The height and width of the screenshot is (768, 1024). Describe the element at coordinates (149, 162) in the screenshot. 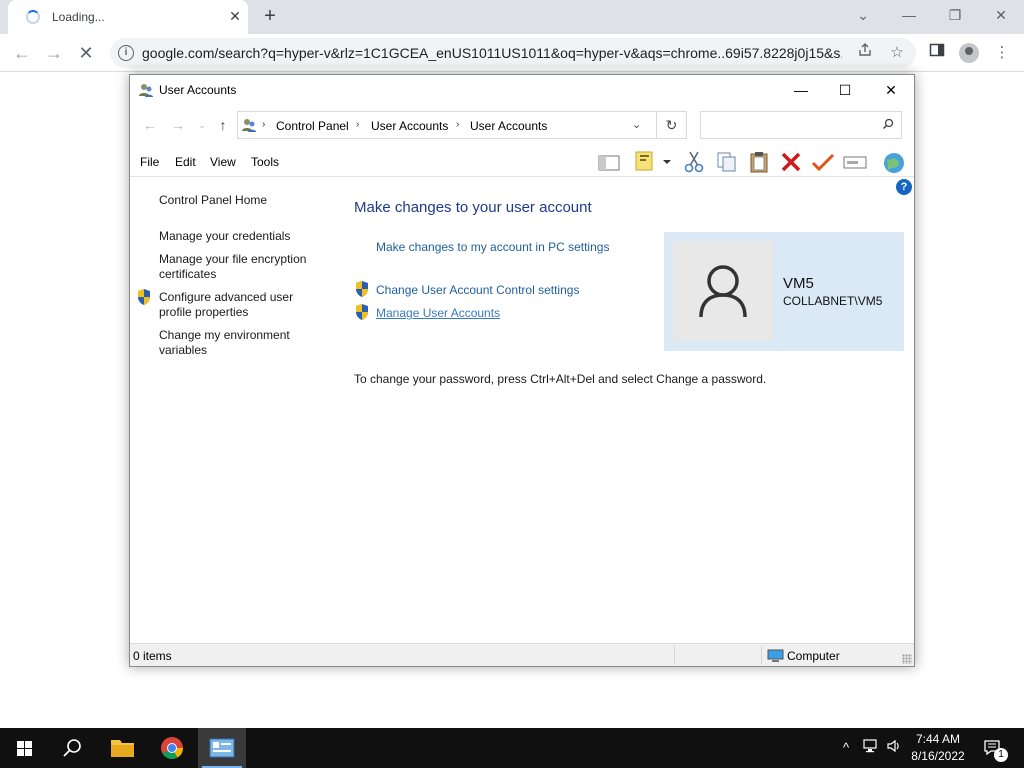

I see `menu-file: File` at that location.